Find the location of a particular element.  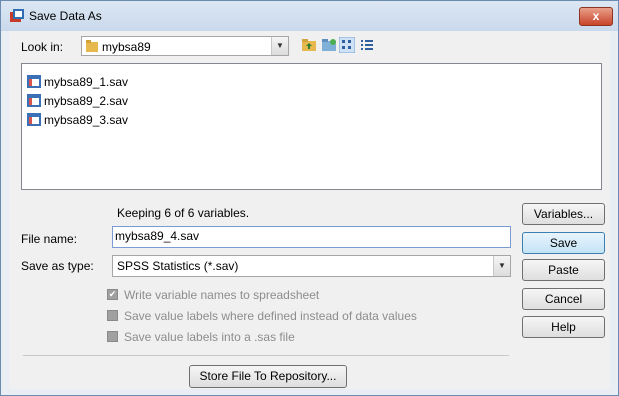

checkbox-checked-icon: ✔ is located at coordinates (112, 294).